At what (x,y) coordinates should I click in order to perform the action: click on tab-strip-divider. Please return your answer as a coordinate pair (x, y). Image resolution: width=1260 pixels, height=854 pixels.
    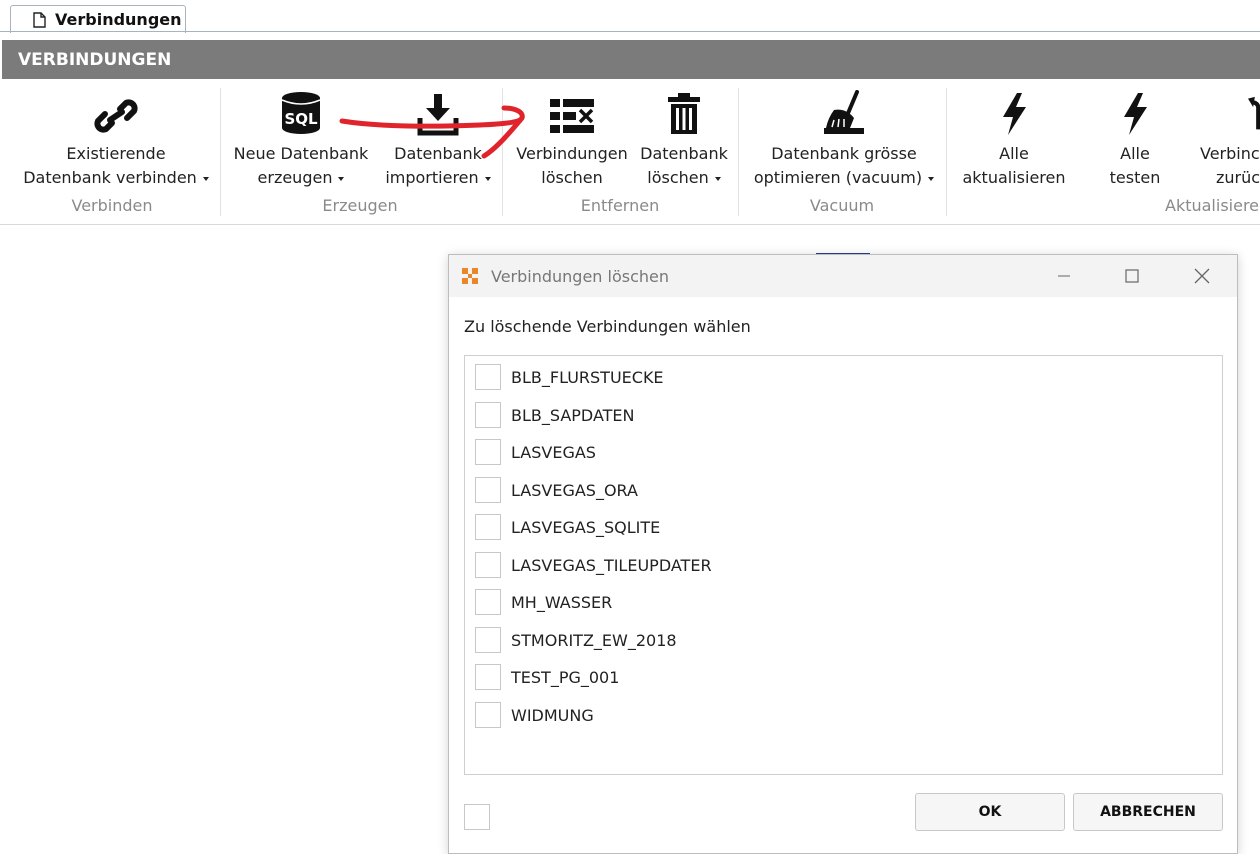
    Looking at the image, I should click on (630, 31).